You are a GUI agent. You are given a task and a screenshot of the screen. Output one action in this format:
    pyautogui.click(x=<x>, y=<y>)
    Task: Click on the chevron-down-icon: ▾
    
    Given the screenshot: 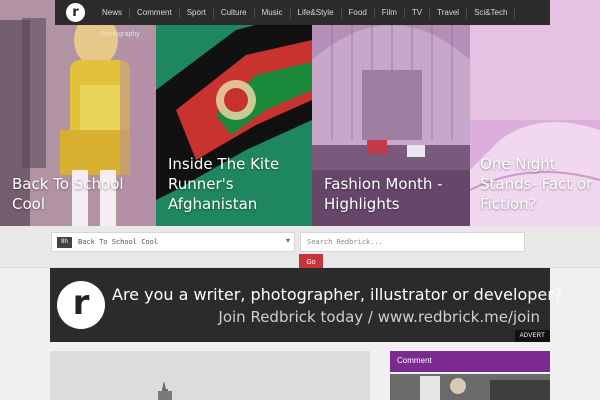 What is the action you would take?
    pyautogui.click(x=287, y=240)
    